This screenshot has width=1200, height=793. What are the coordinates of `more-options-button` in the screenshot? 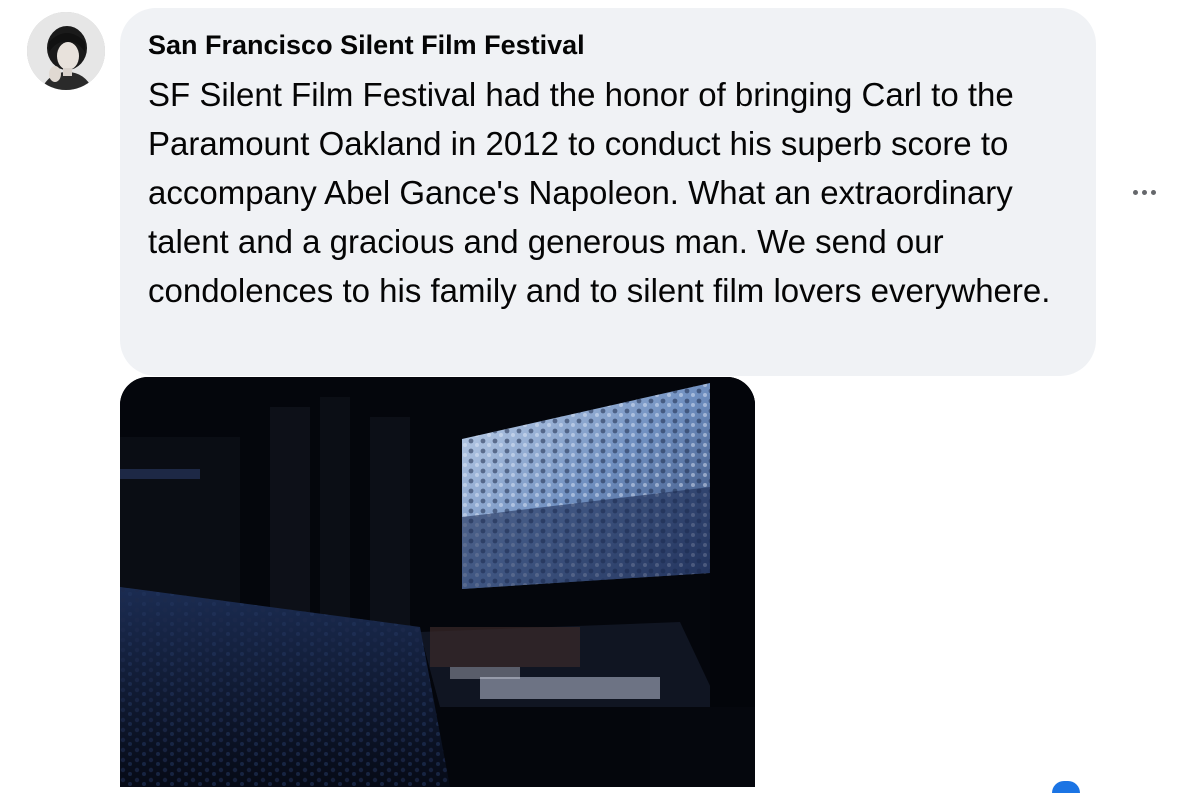 It's located at (1144, 192).